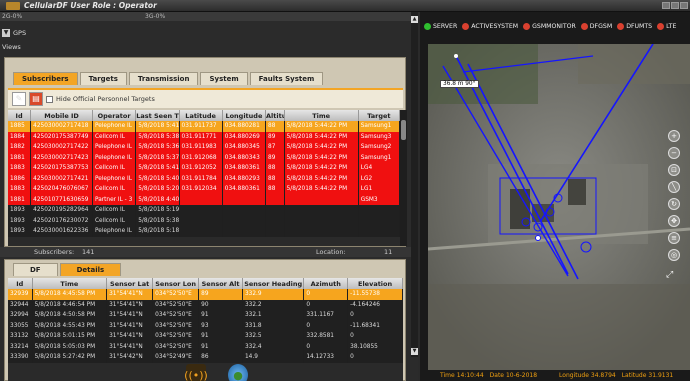 The height and width of the screenshot is (381, 690). What do you see at coordinates (20, 210) in the screenshot?
I see `table-cell: 1893` at bounding box center [20, 210].